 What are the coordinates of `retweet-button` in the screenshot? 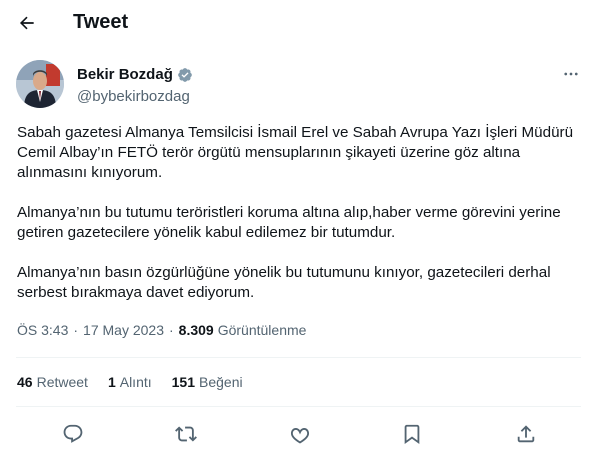 It's located at (186, 434).